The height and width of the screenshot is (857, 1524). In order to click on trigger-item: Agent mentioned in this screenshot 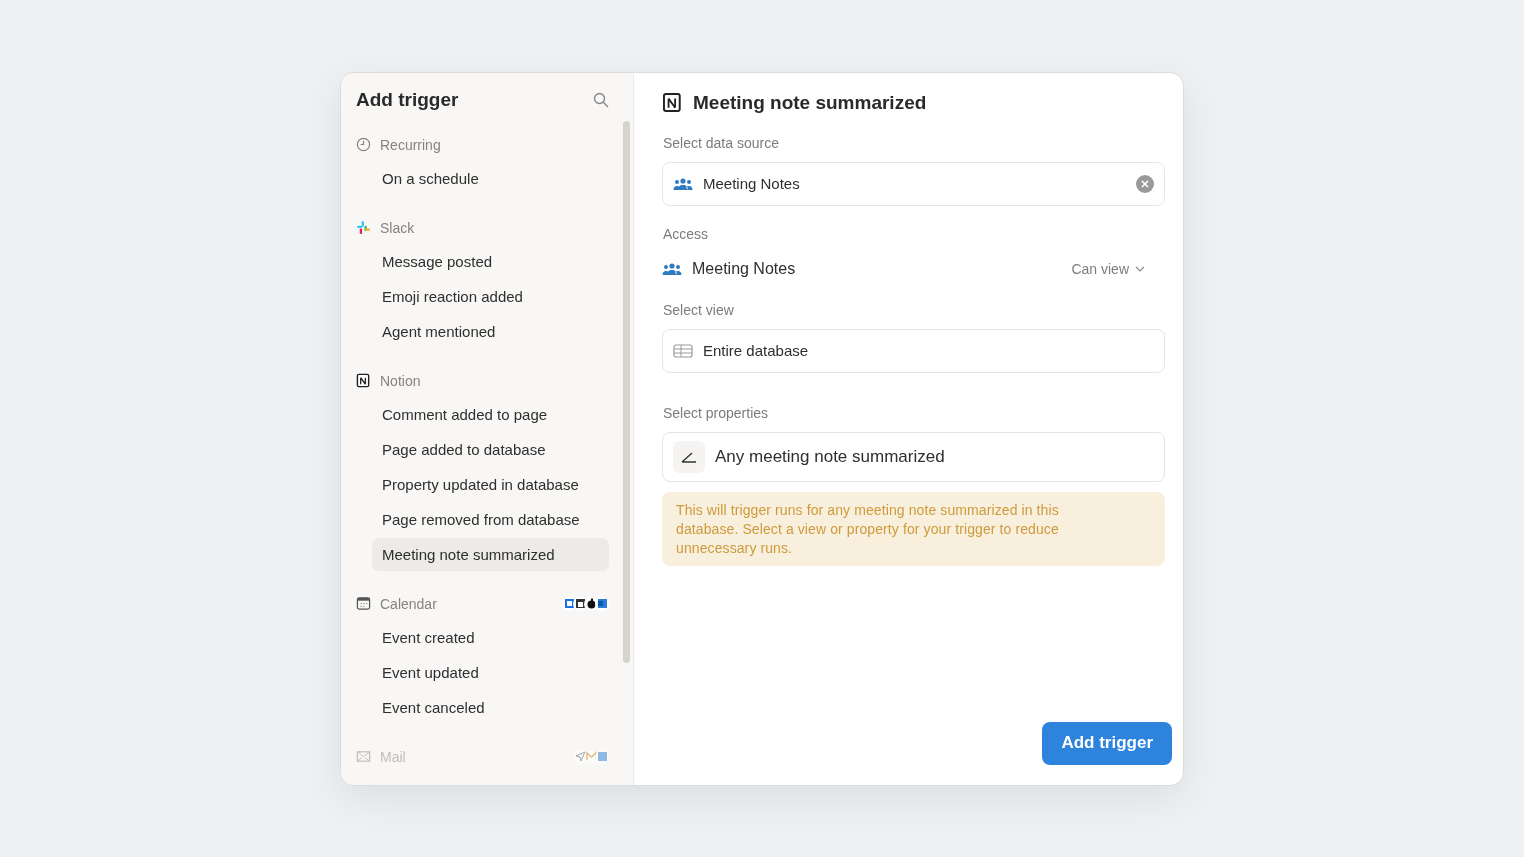, I will do `click(490, 331)`.